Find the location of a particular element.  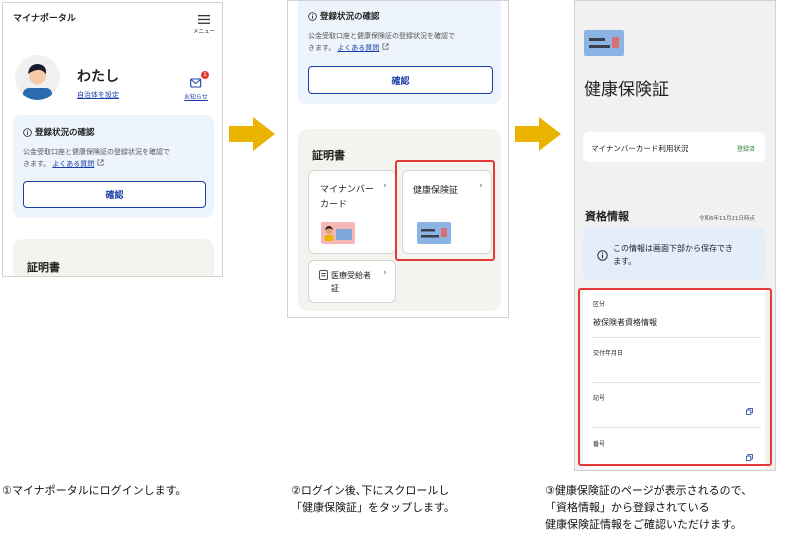

set-municipality-link: 自治体を設定 is located at coordinates (98, 95).